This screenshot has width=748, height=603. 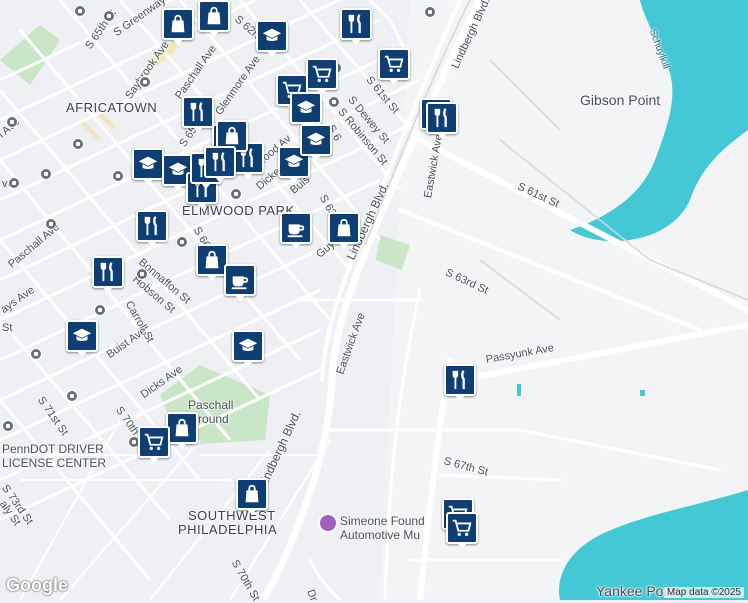 I want to click on street-label: St, so click(x=7, y=328).